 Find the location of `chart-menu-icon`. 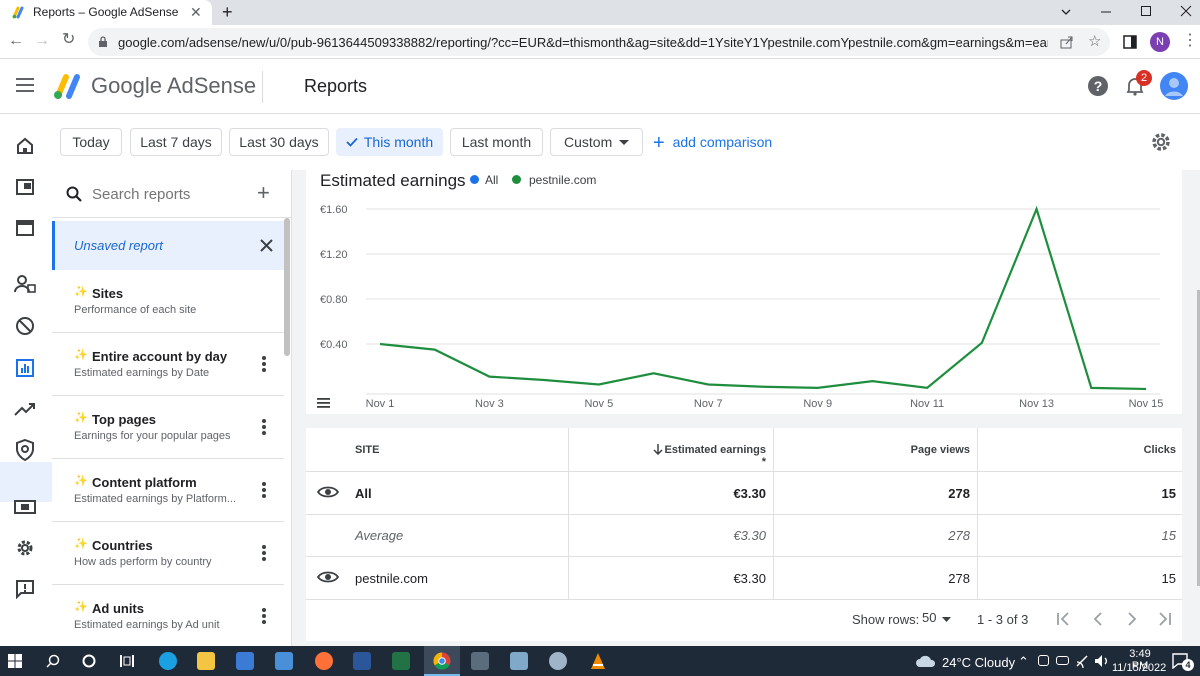

chart-menu-icon is located at coordinates (324, 403).